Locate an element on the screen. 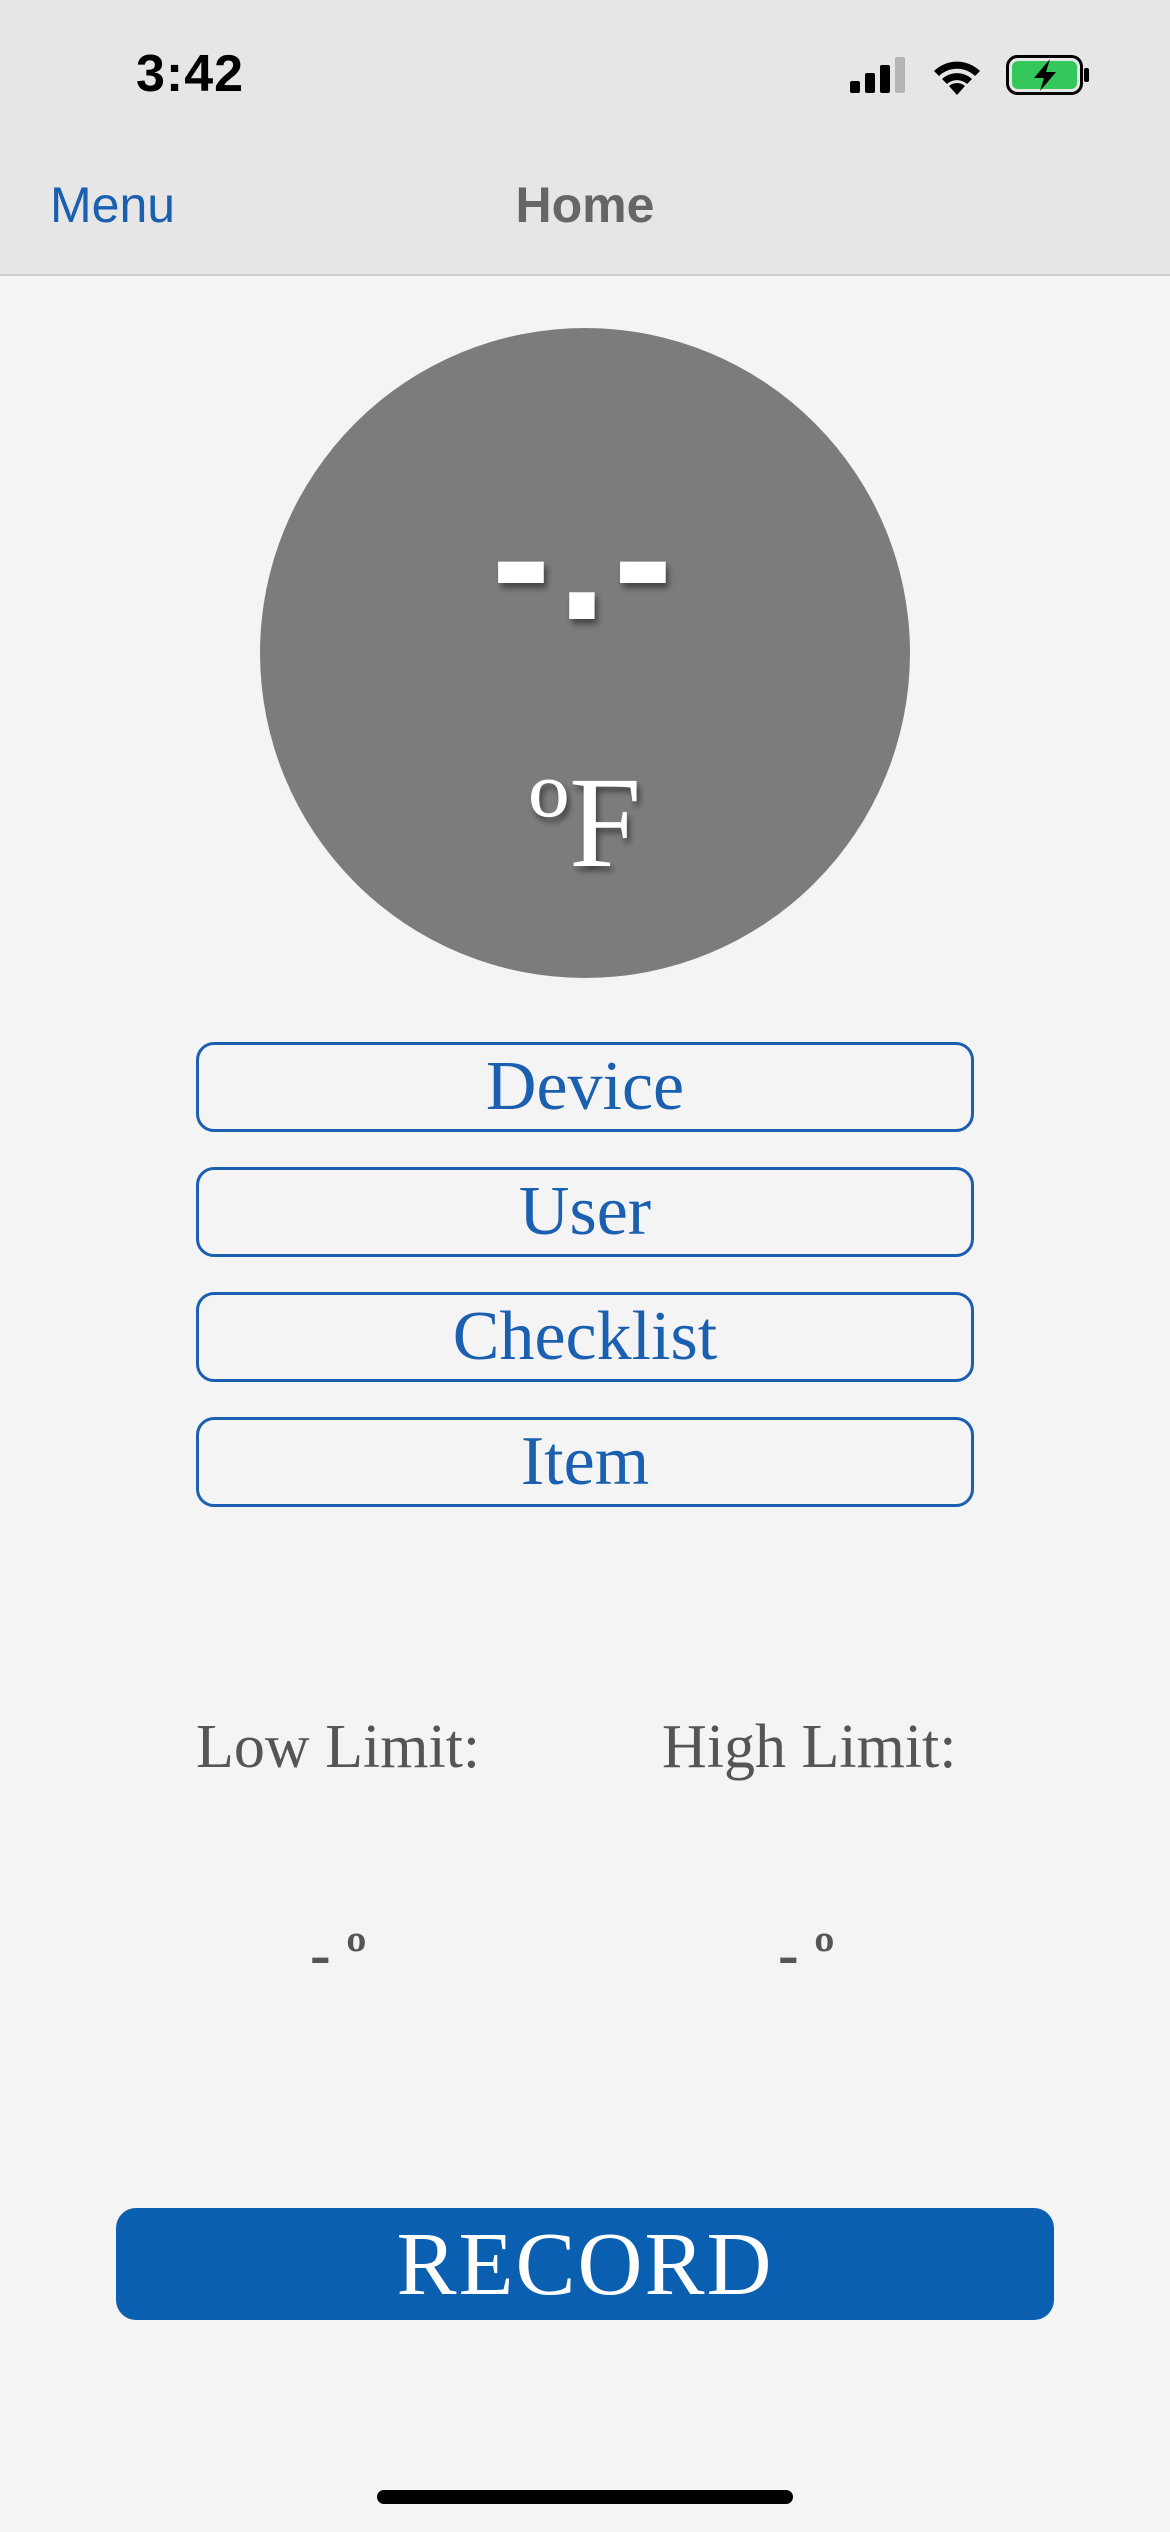  record-button: RECORD is located at coordinates (585, 2264).